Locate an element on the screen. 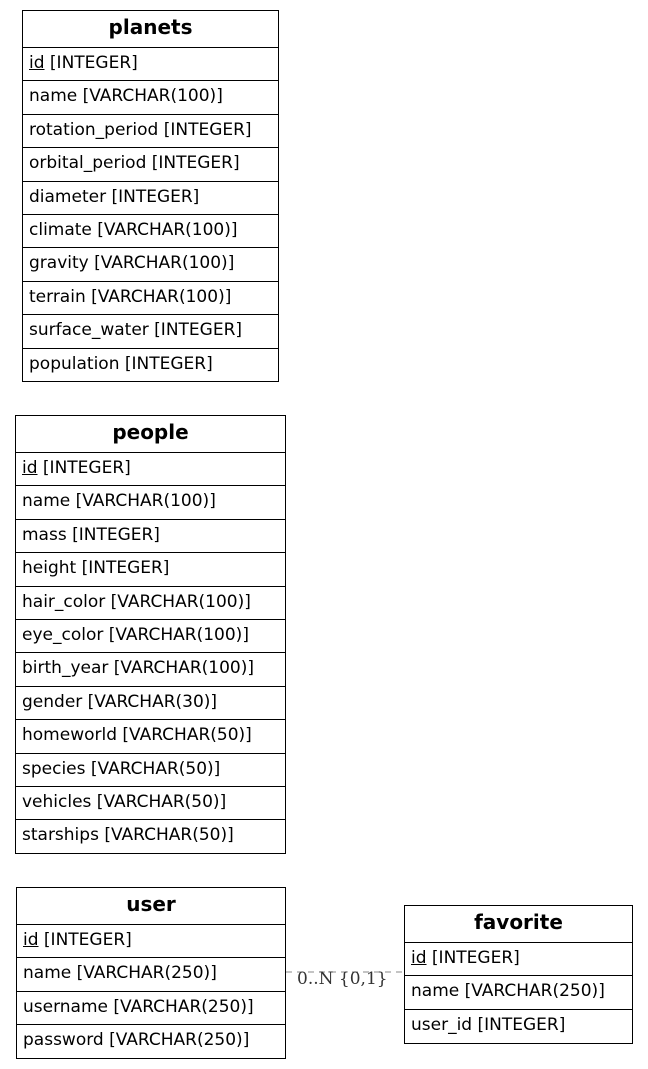 The width and height of the screenshot is (648, 1069). field-row: eye_color [VARCHAR(100)] is located at coordinates (150, 637).